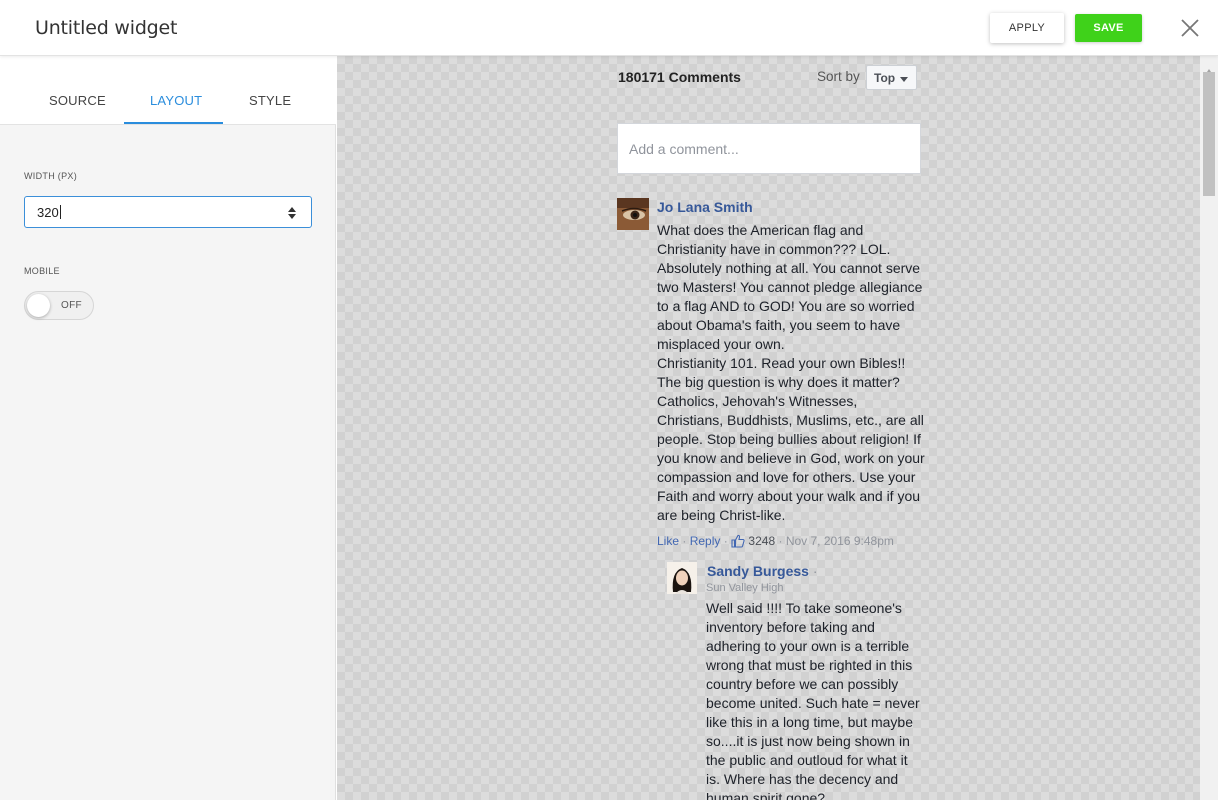 The height and width of the screenshot is (800, 1218). What do you see at coordinates (168, 90) in the screenshot?
I see `settings-tabs: SOURCE LAYOUT STYLE` at bounding box center [168, 90].